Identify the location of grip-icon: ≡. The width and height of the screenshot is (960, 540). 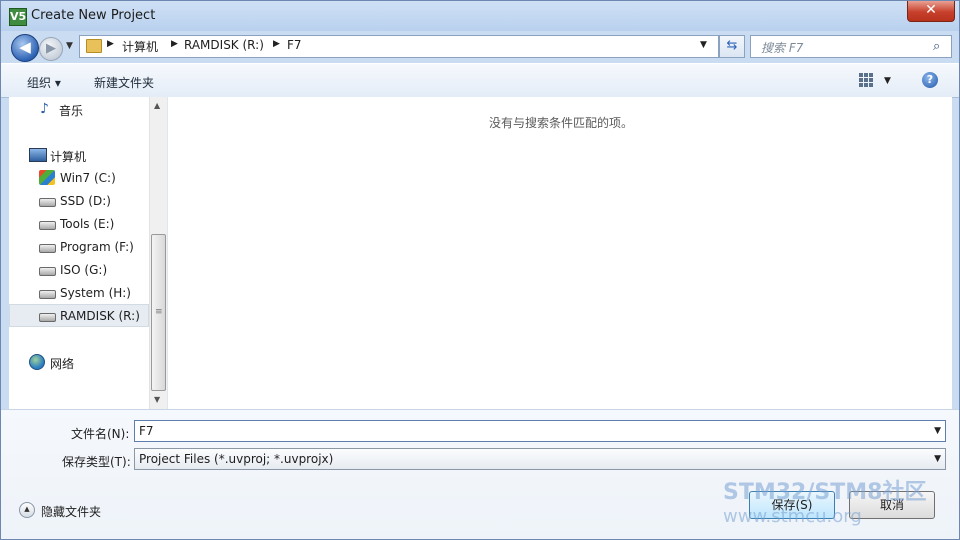
(159, 312).